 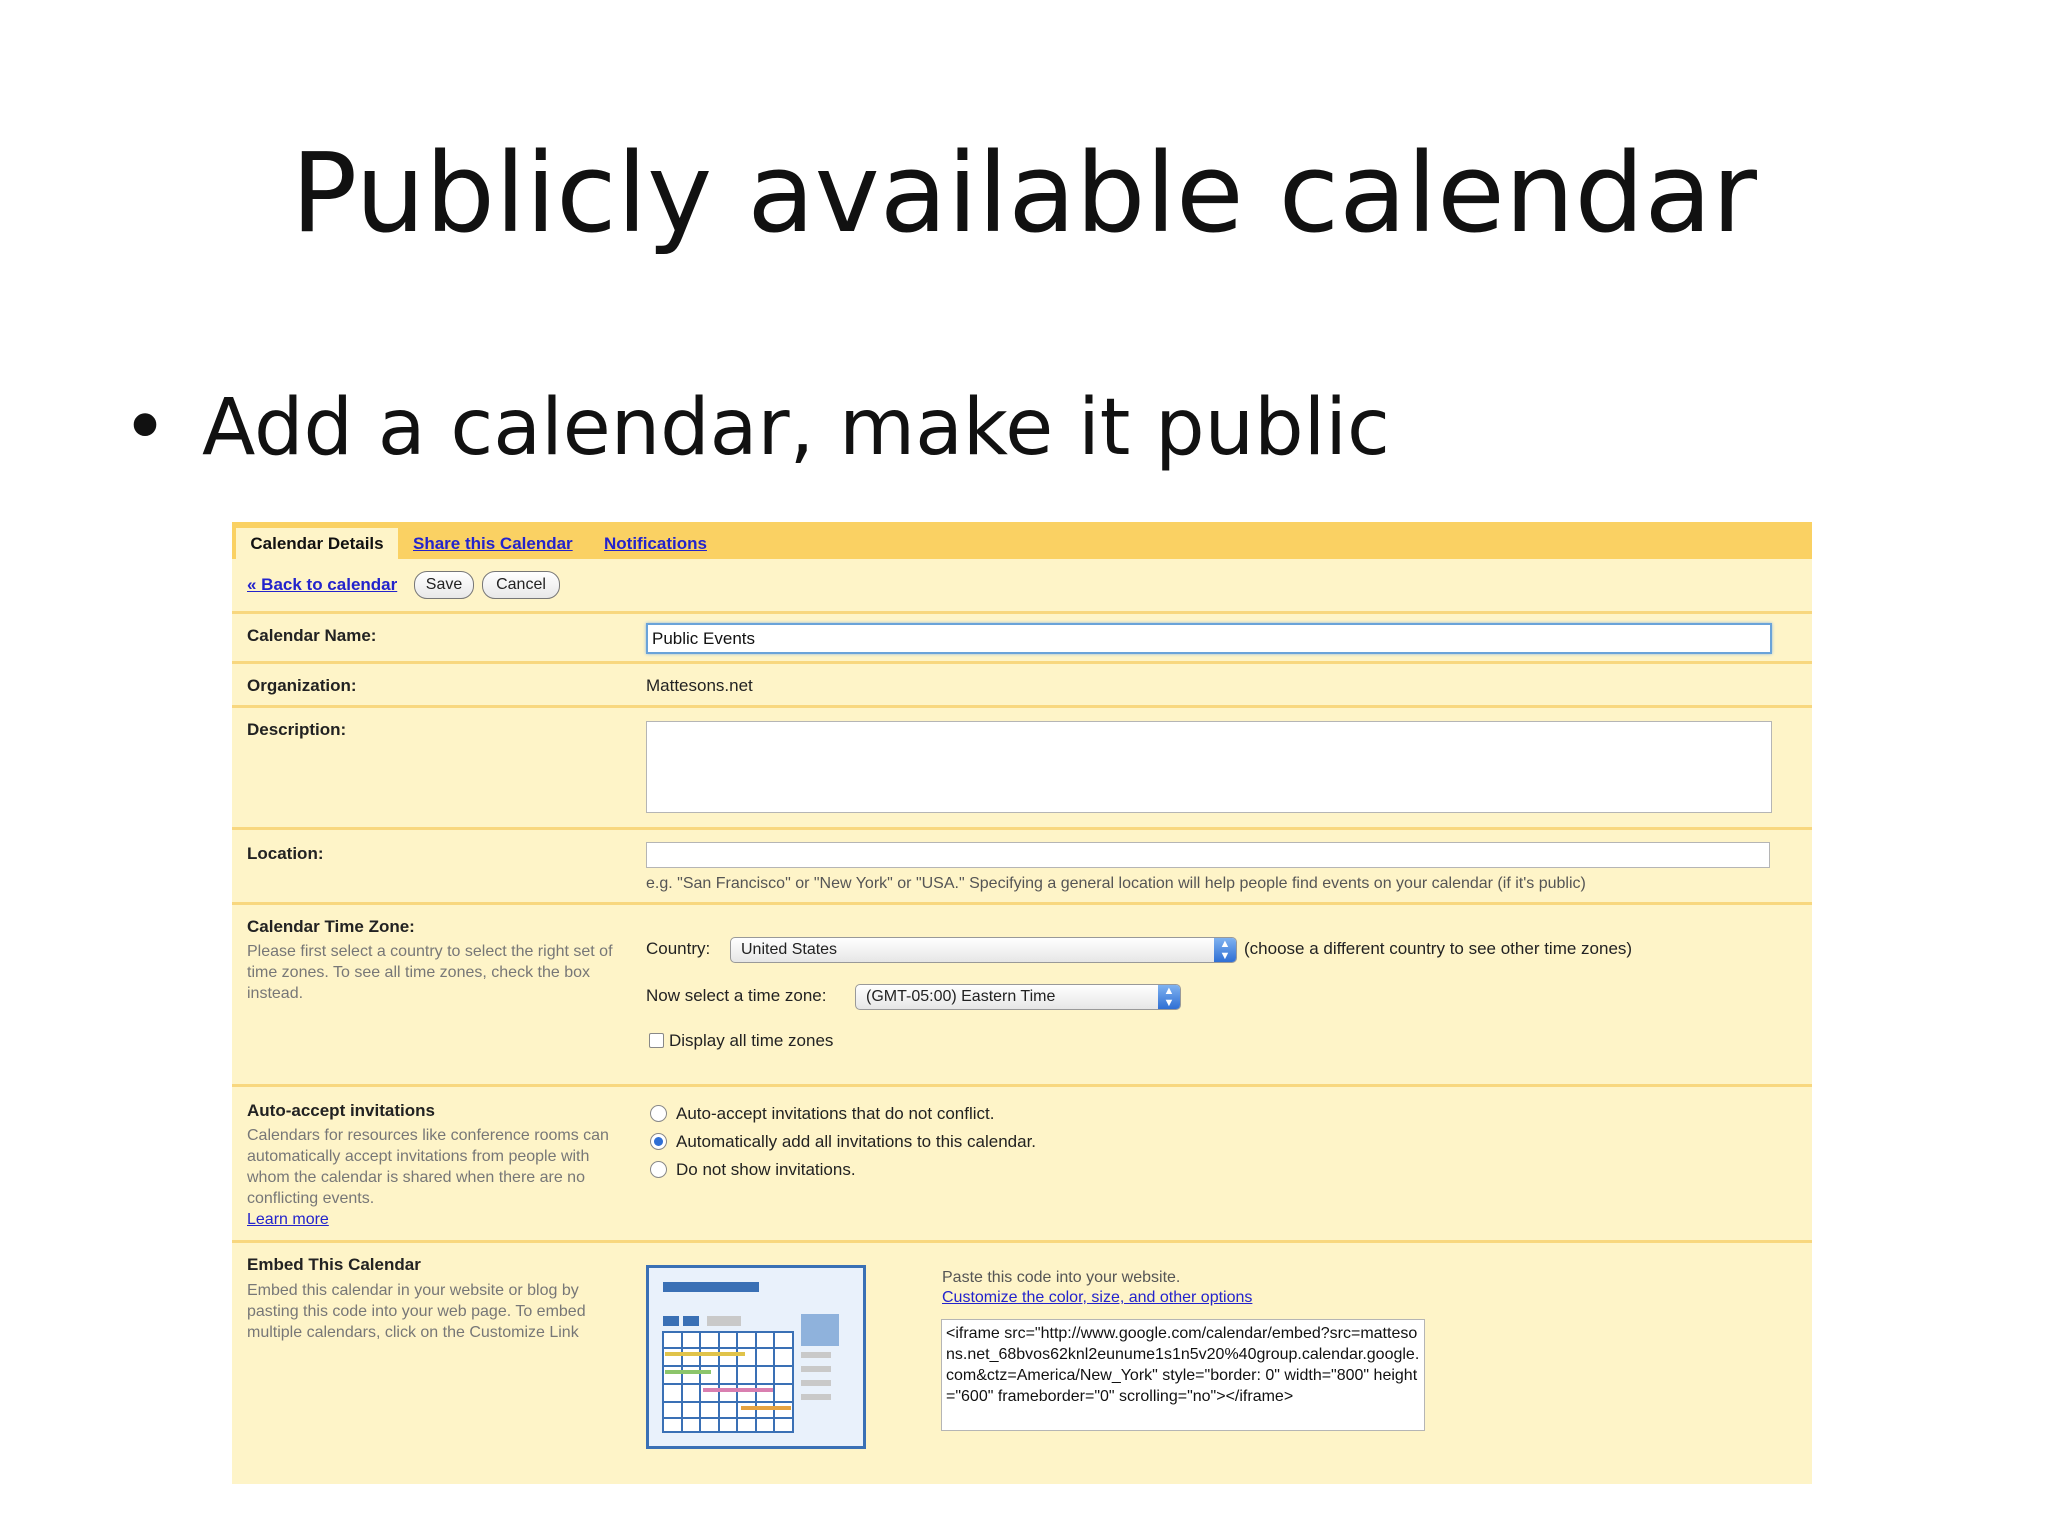 I want to click on bullet-text: Add a calendar, make it public, so click(x=796, y=428).